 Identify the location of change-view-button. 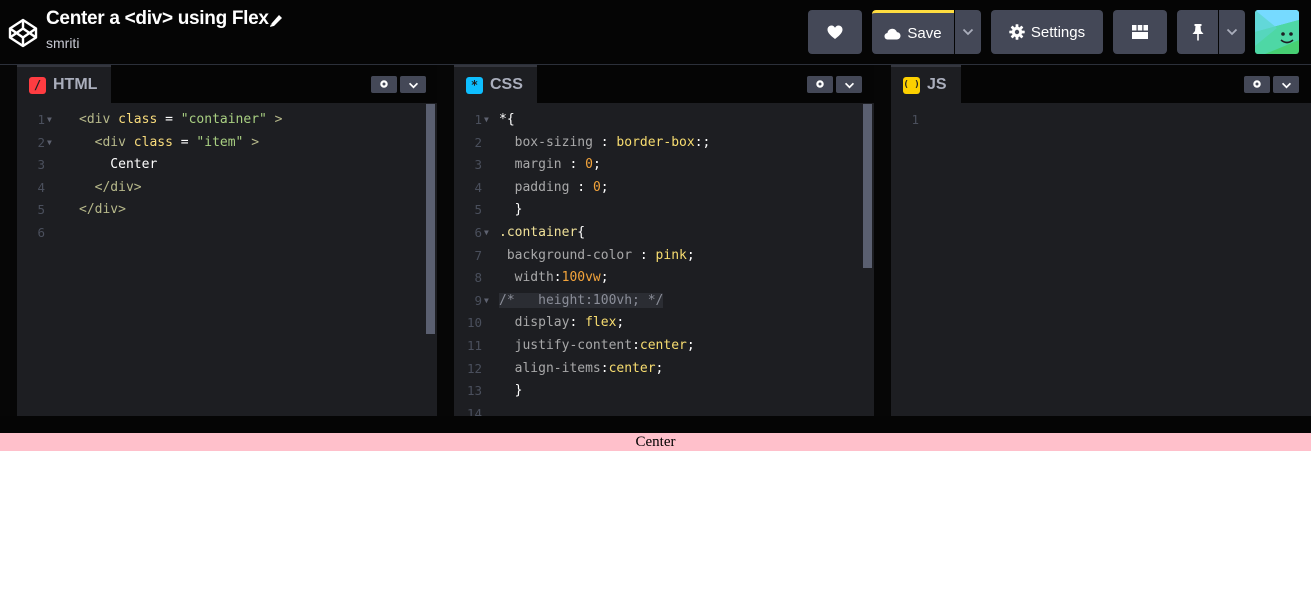
(1140, 32).